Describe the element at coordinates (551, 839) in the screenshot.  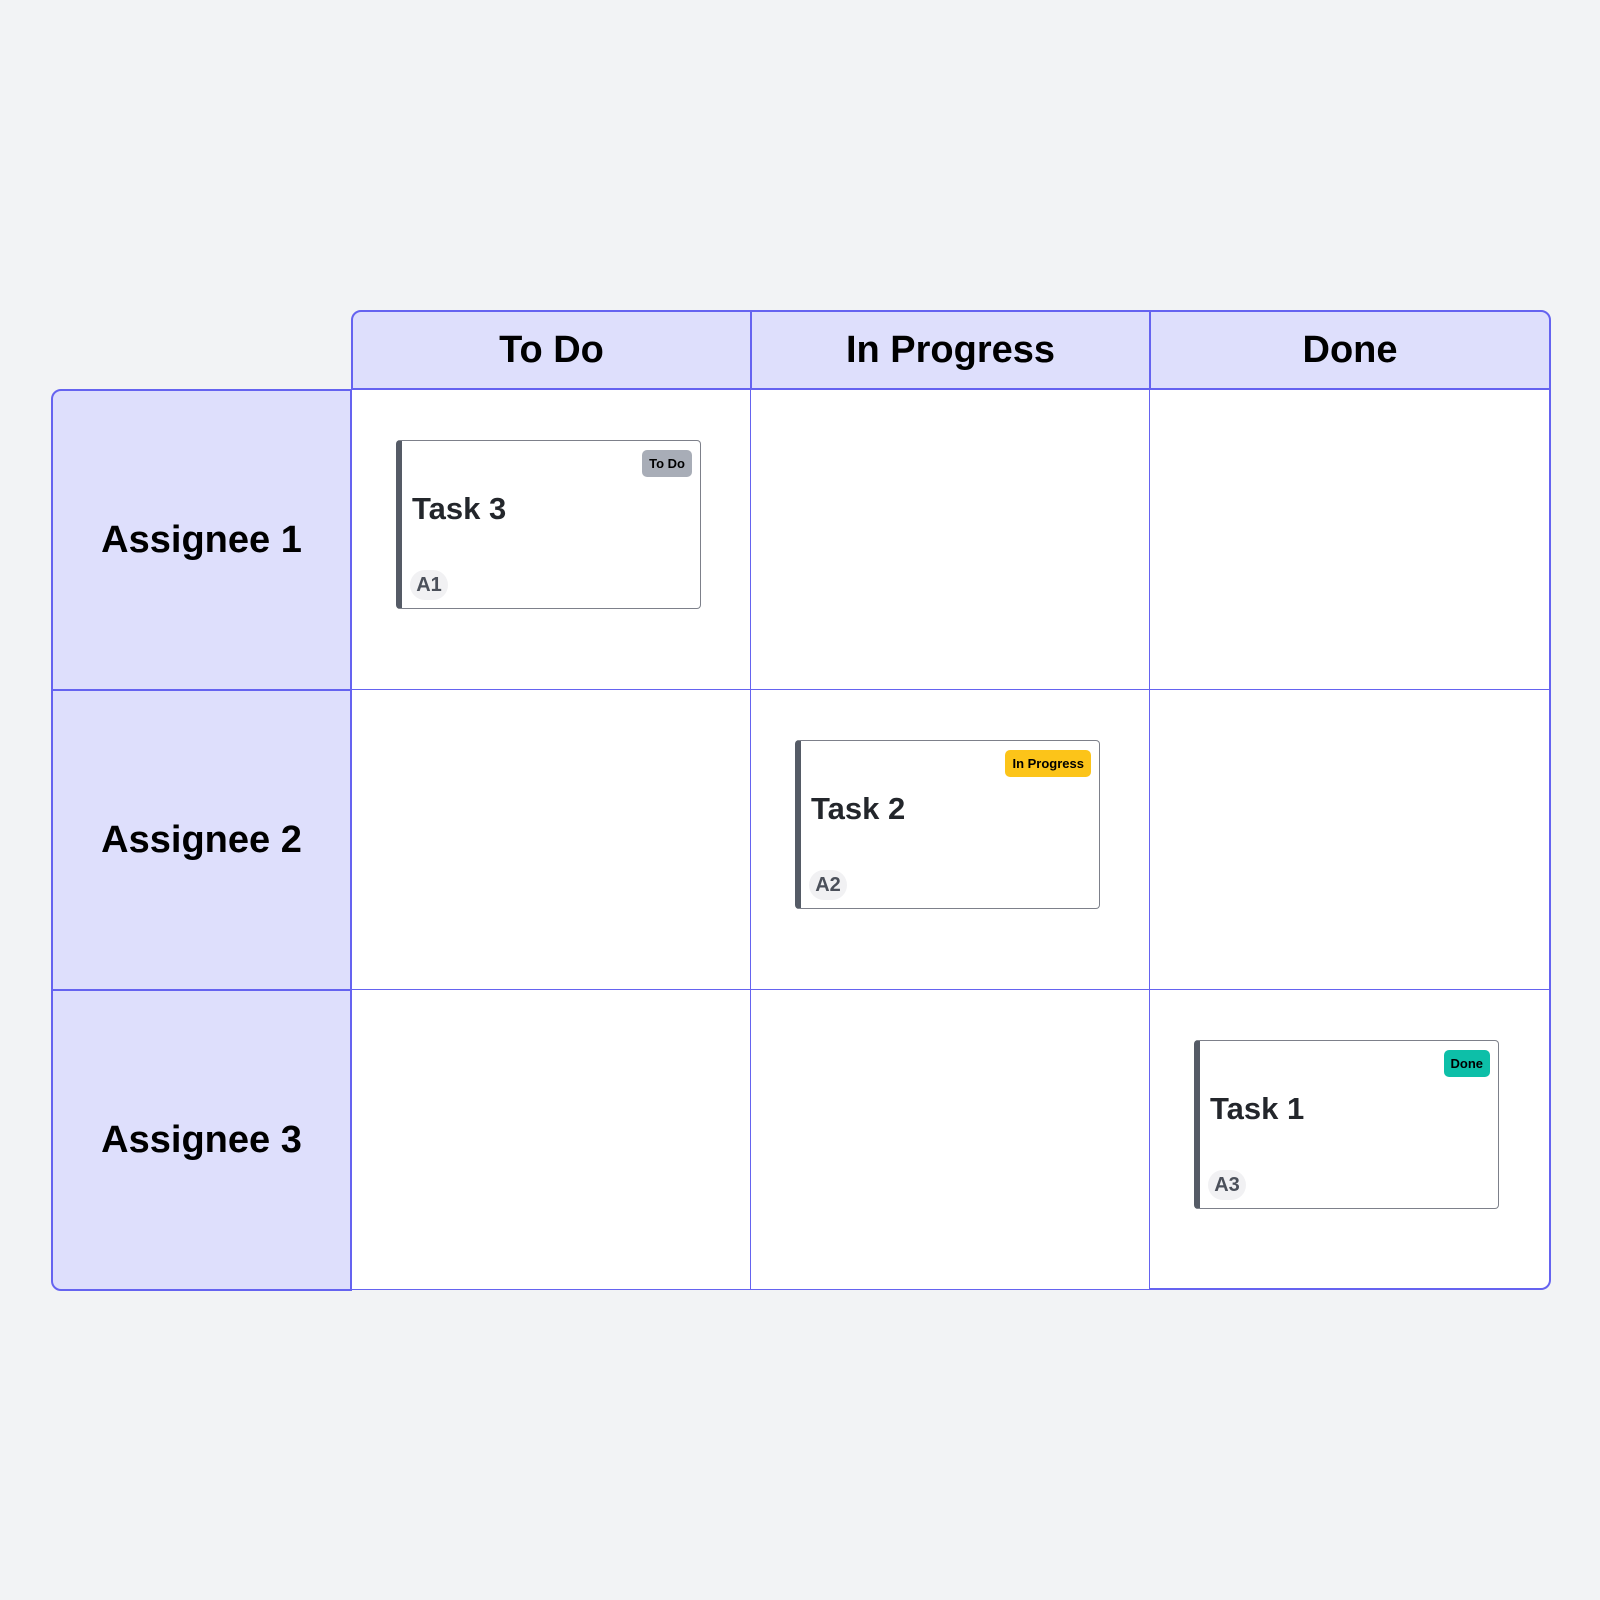
I see `cell-a2-todo` at that location.